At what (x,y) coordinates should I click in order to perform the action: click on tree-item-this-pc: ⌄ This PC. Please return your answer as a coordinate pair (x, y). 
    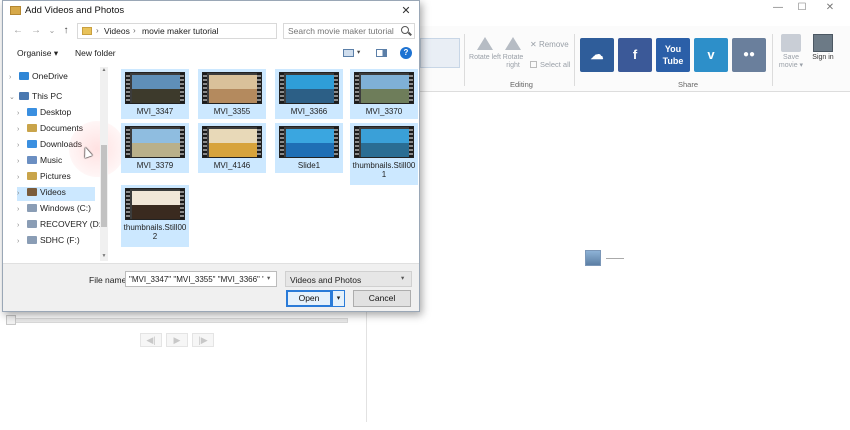
    Looking at the image, I should click on (52, 98).